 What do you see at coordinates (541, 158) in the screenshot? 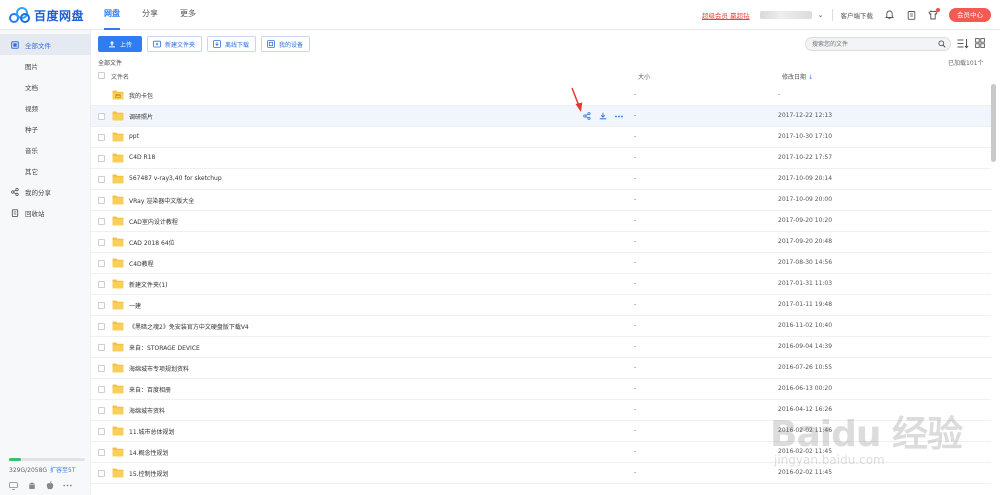
I see `table-row: C4D R18 - 2017-10-22 17:57` at bounding box center [541, 158].